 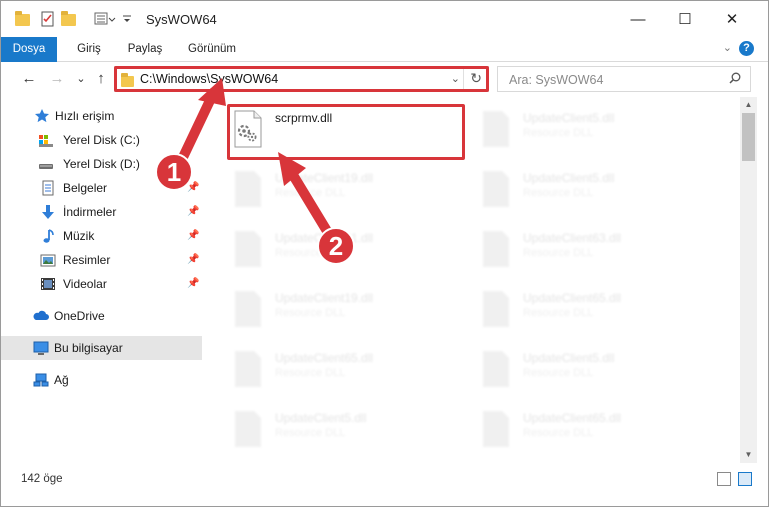 I want to click on search-box: Ara: SysWOW64, so click(x=624, y=79).